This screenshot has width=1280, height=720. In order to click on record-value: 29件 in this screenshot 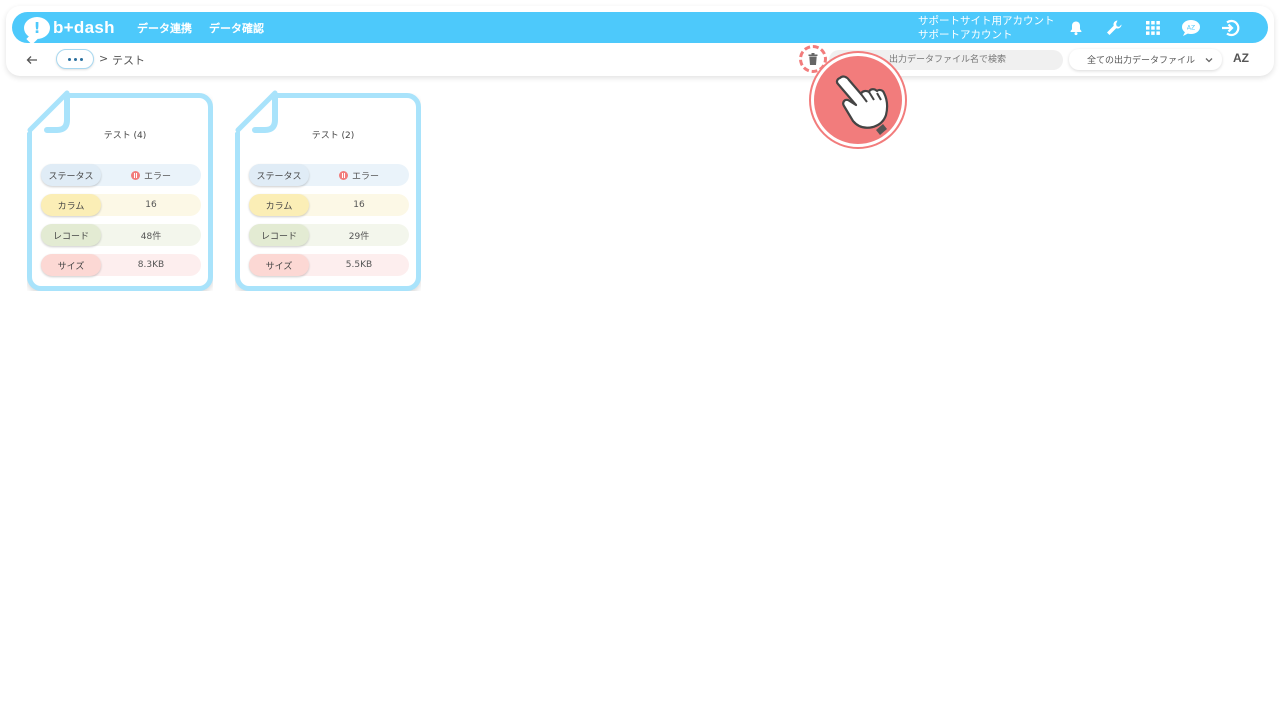, I will do `click(359, 236)`.